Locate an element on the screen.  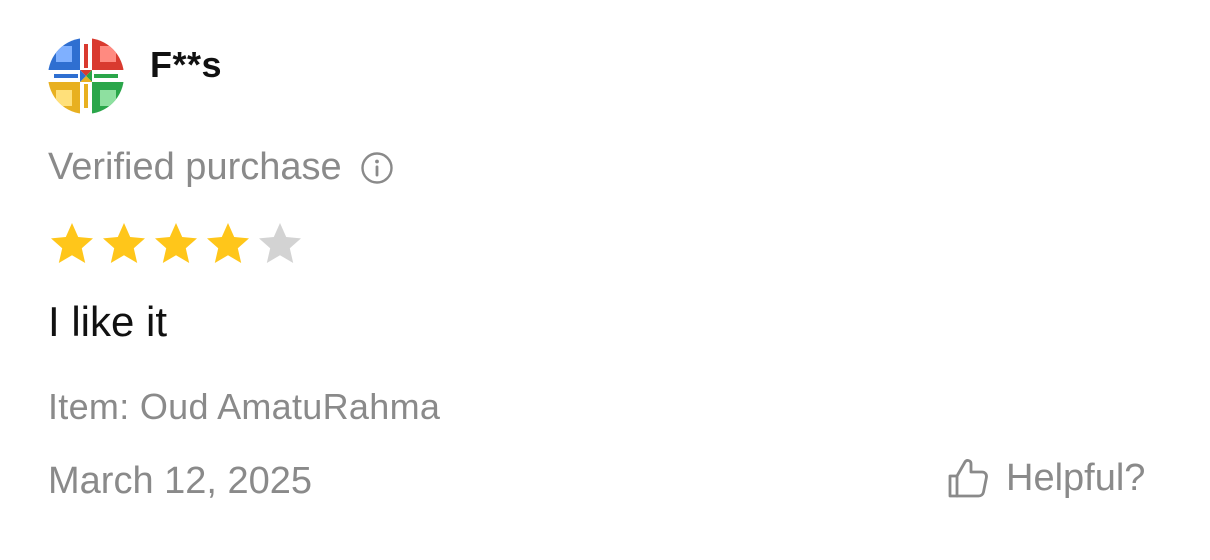
verified-purchase-row: Verified purchase is located at coordinates (221, 167).